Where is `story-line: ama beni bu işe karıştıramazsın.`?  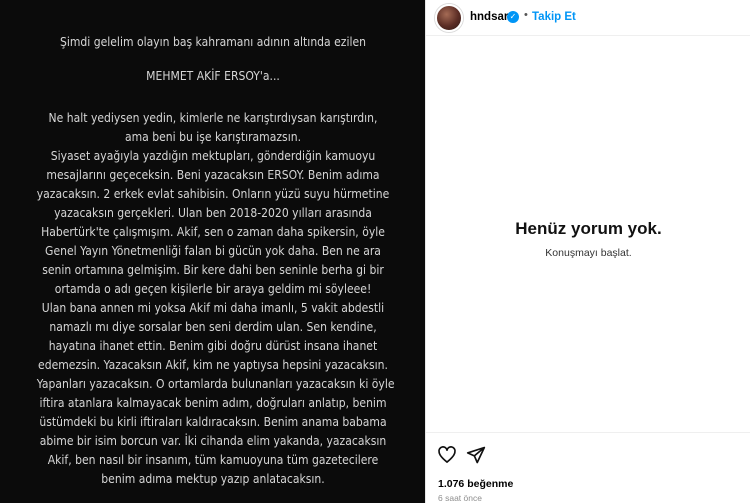
story-line: ama beni bu işe karıştıramazsın. is located at coordinates (213, 136).